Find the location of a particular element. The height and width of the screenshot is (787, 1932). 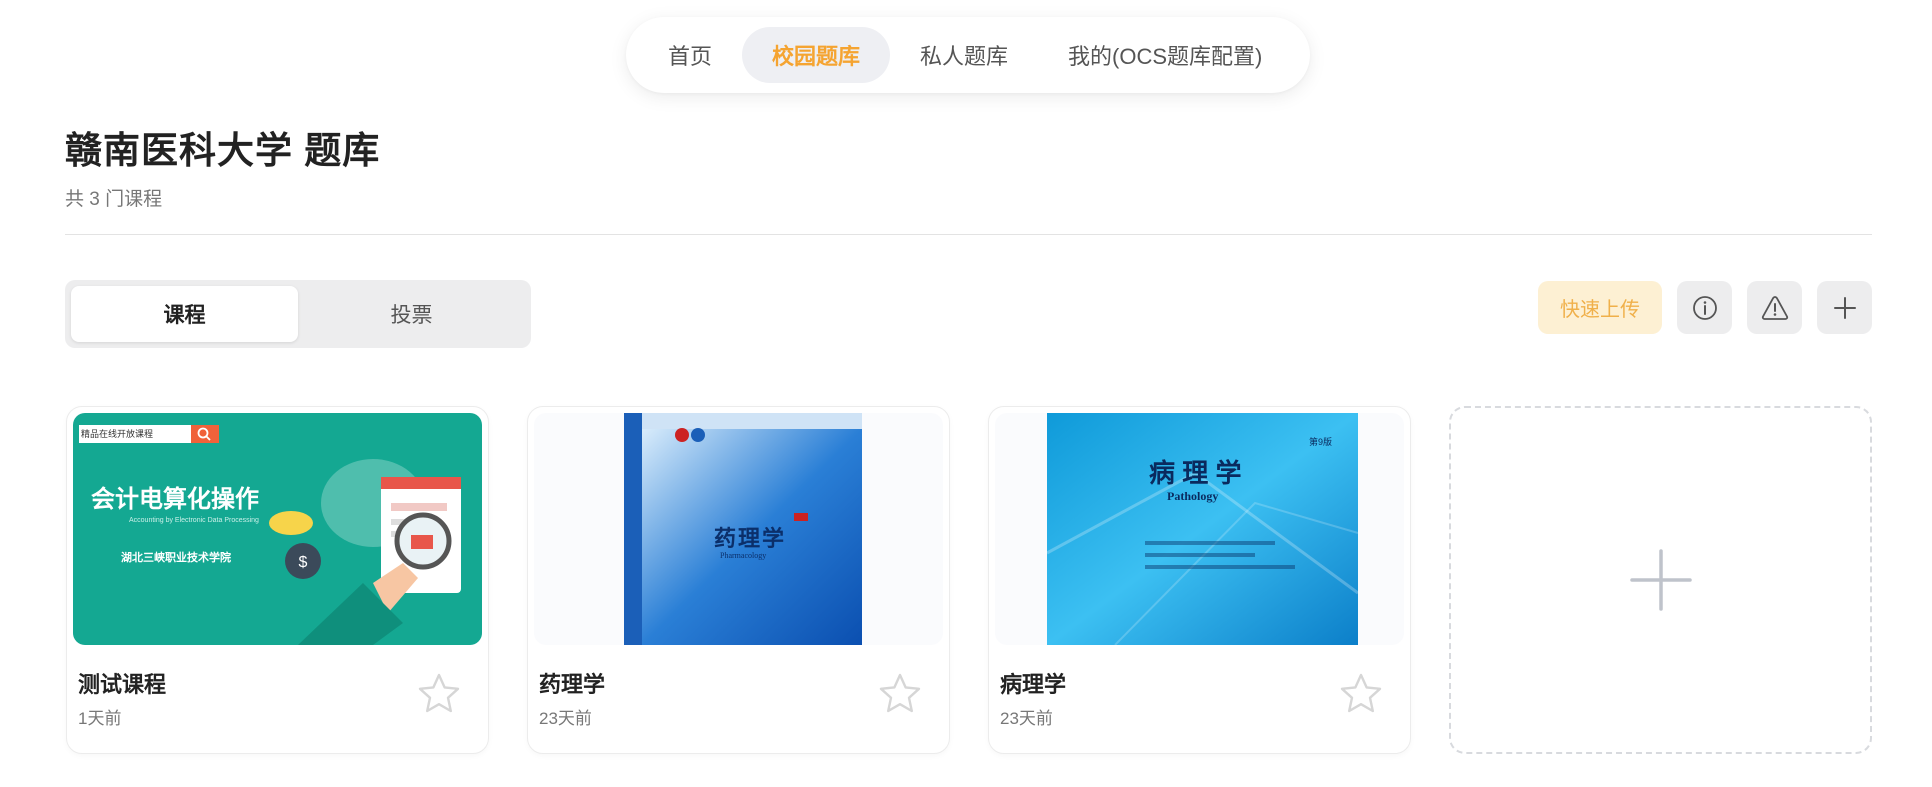

course-card: 药理学 Pharmacology 药理学 23天前 is located at coordinates (738, 580).